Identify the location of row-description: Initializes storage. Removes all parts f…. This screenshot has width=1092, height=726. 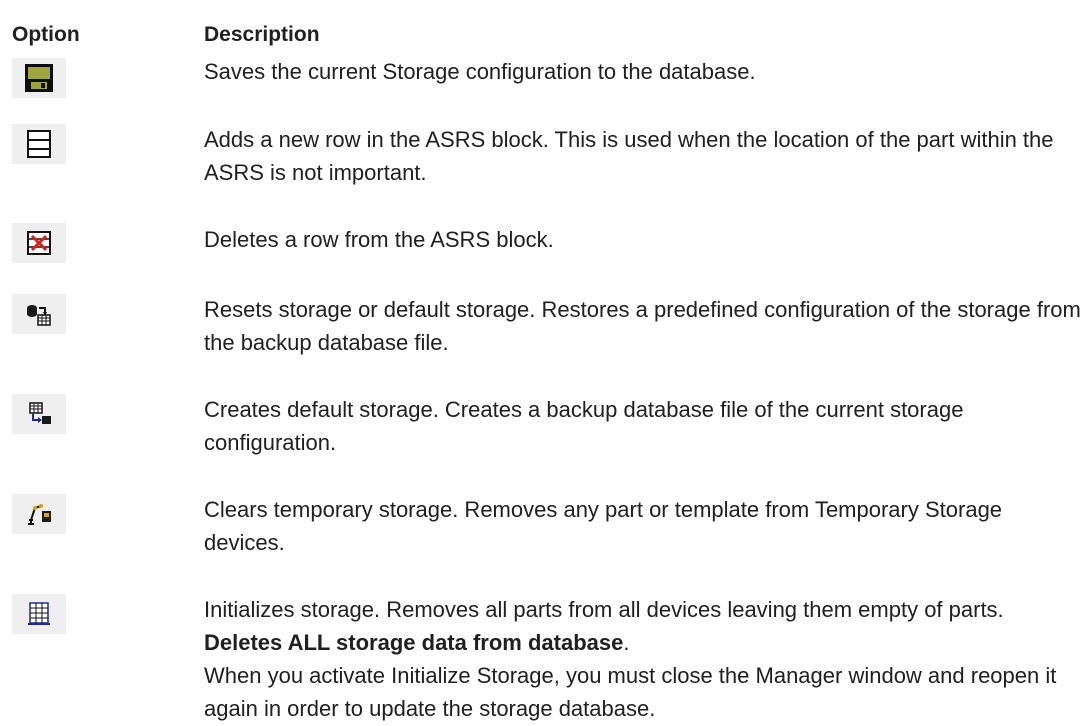
(643, 626).